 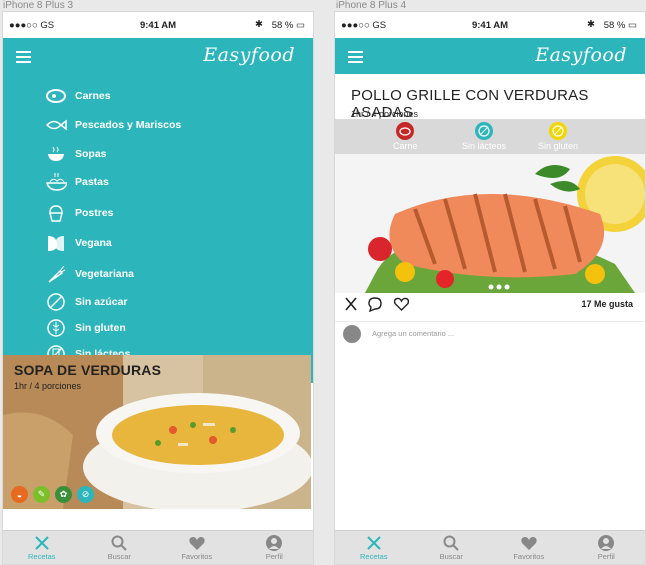 I want to click on menu-item-vegana: Vegana, so click(x=78, y=243).